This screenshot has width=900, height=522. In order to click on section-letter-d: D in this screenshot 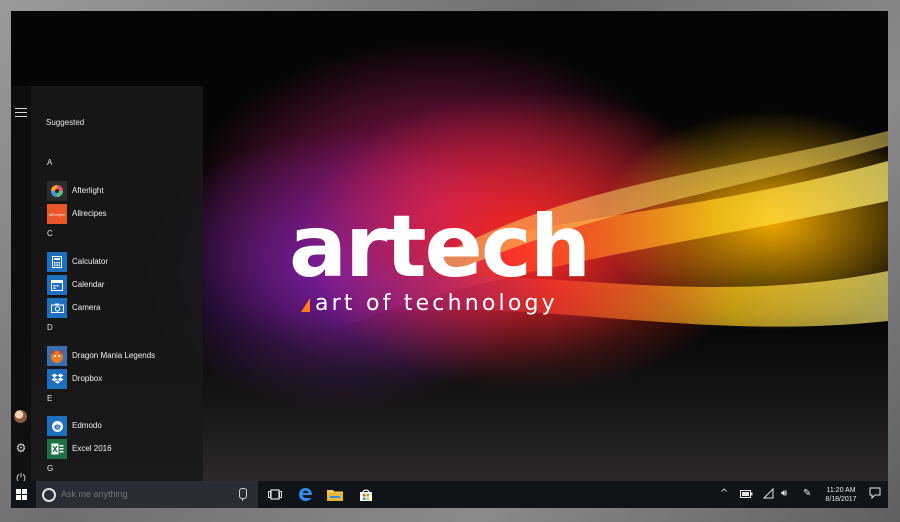, I will do `click(50, 327)`.